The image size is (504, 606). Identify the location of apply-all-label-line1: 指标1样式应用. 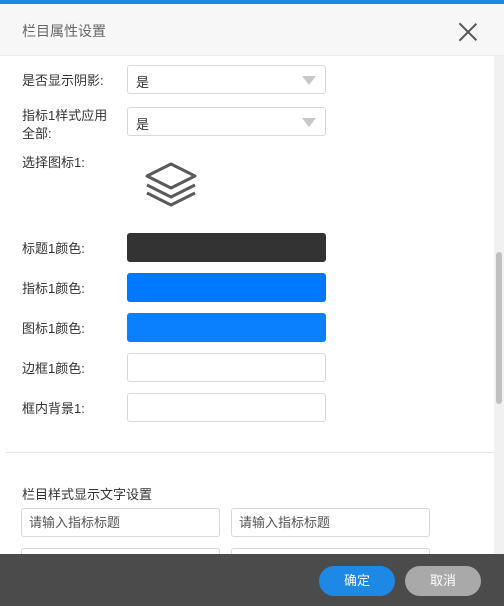
(65, 115).